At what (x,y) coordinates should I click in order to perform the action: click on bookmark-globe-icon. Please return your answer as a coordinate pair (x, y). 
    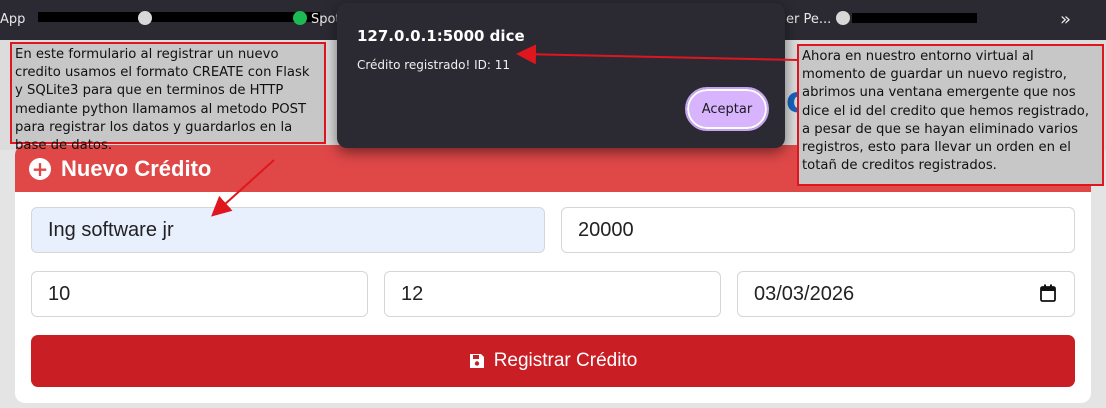
    Looking at the image, I should click on (843, 18).